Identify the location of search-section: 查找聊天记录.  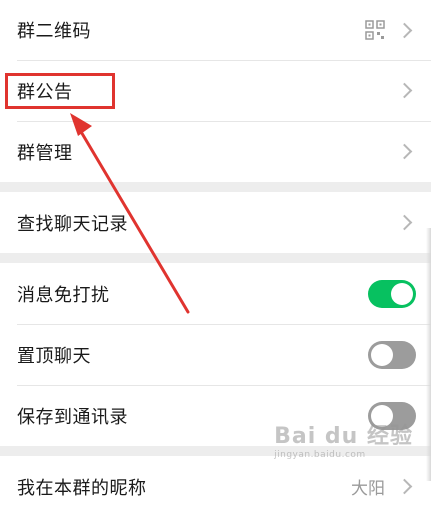
(215, 222).